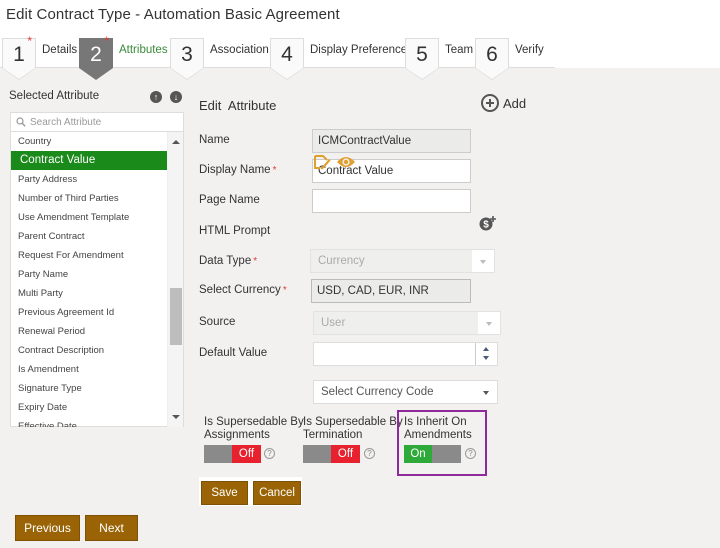 This screenshot has height=548, width=720. What do you see at coordinates (89, 274) in the screenshot?
I see `list-item: Party Name` at bounding box center [89, 274].